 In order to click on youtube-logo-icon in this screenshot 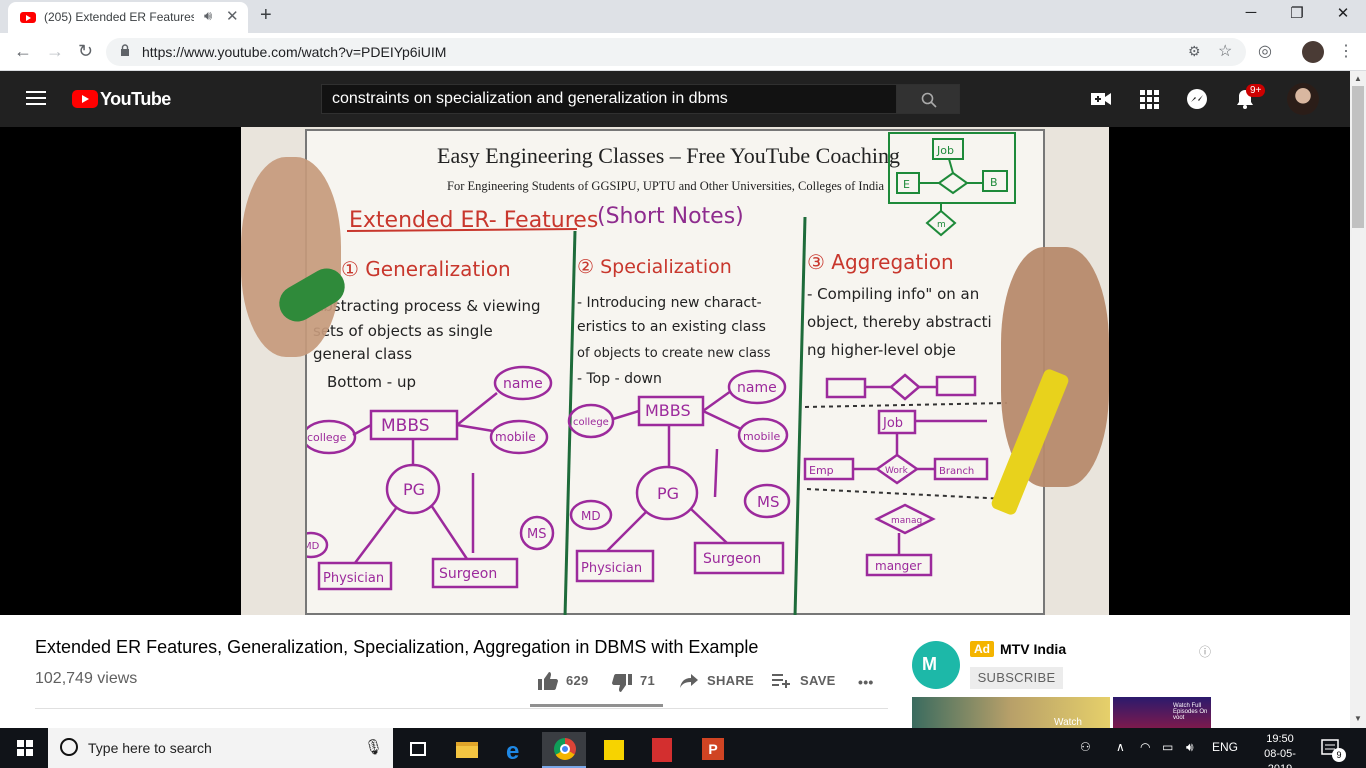, I will do `click(85, 99)`.